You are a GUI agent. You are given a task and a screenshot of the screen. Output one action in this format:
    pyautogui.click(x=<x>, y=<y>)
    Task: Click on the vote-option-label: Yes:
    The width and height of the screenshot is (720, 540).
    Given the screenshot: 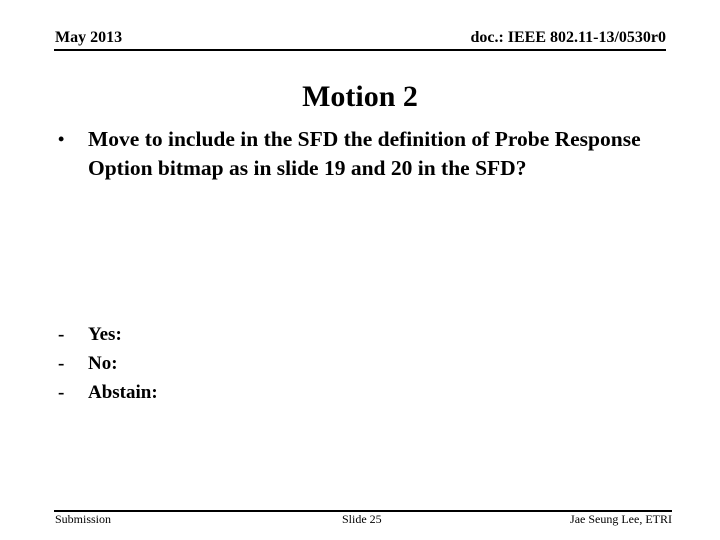 What is the action you would take?
    pyautogui.click(x=105, y=334)
    